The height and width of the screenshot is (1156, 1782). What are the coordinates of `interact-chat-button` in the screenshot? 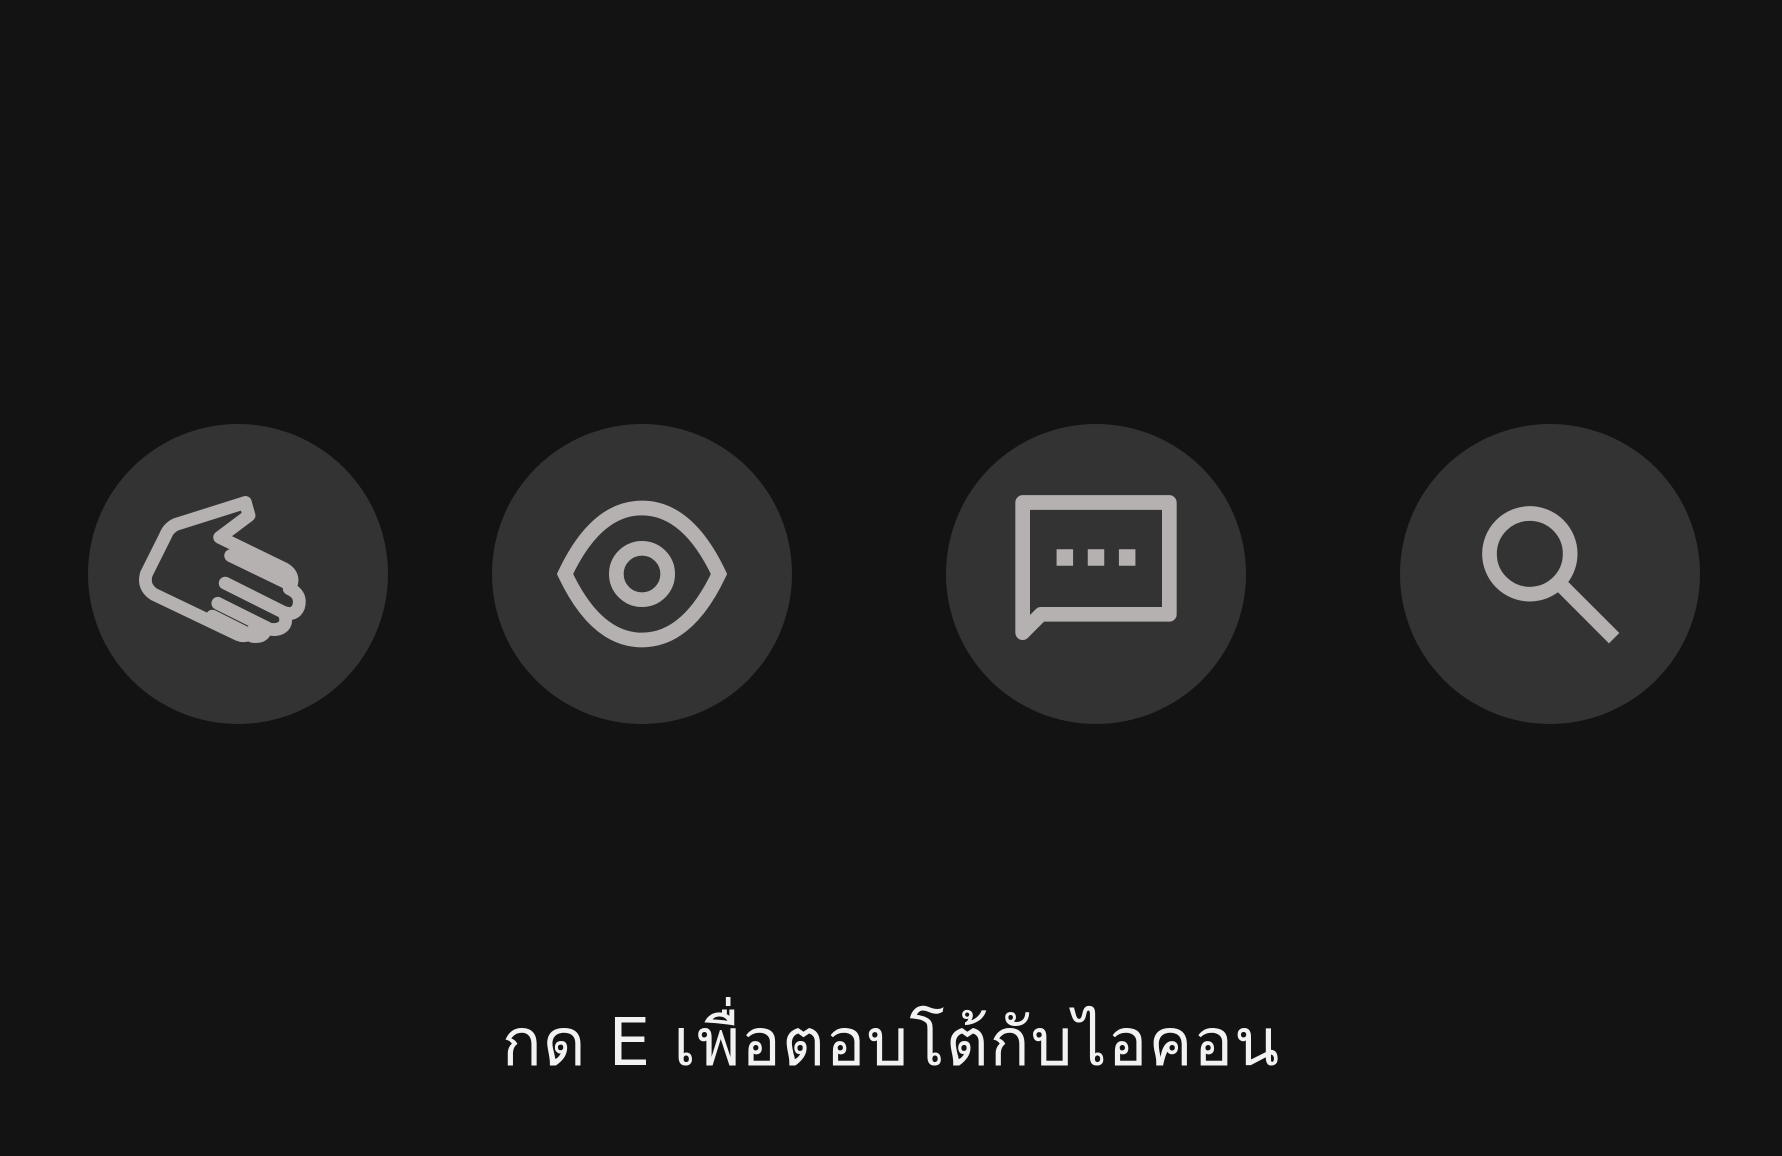 It's located at (1096, 574).